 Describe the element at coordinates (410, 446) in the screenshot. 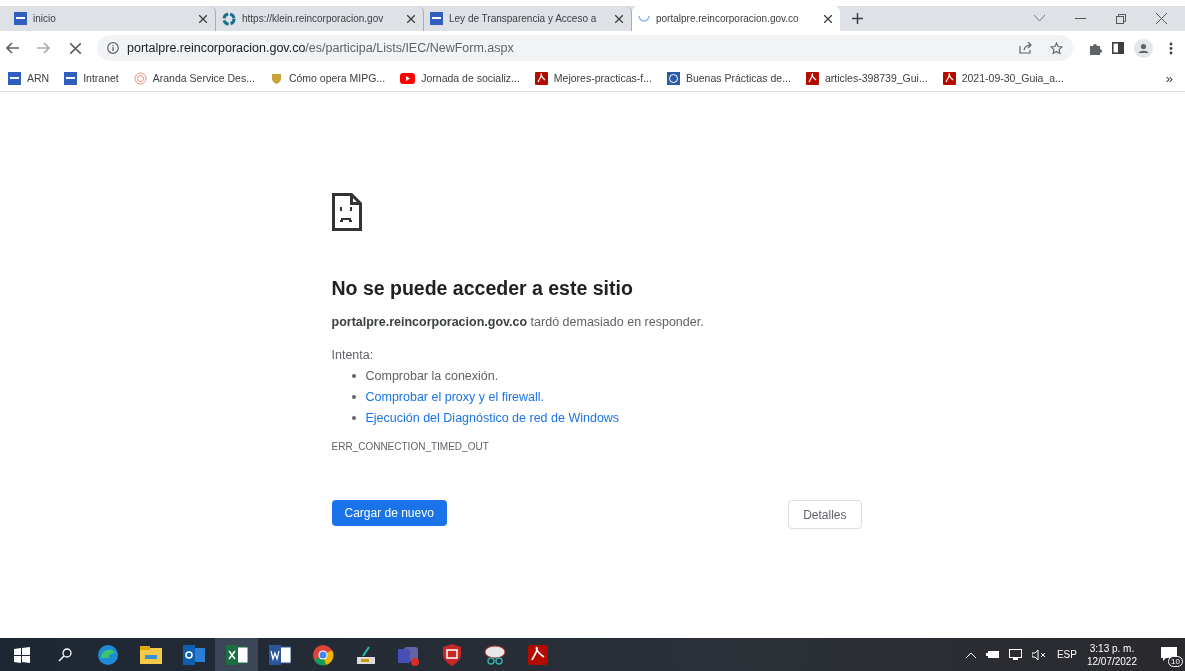

I see `error-code: ERR_CONNECTION_TIMED_OUT` at that location.